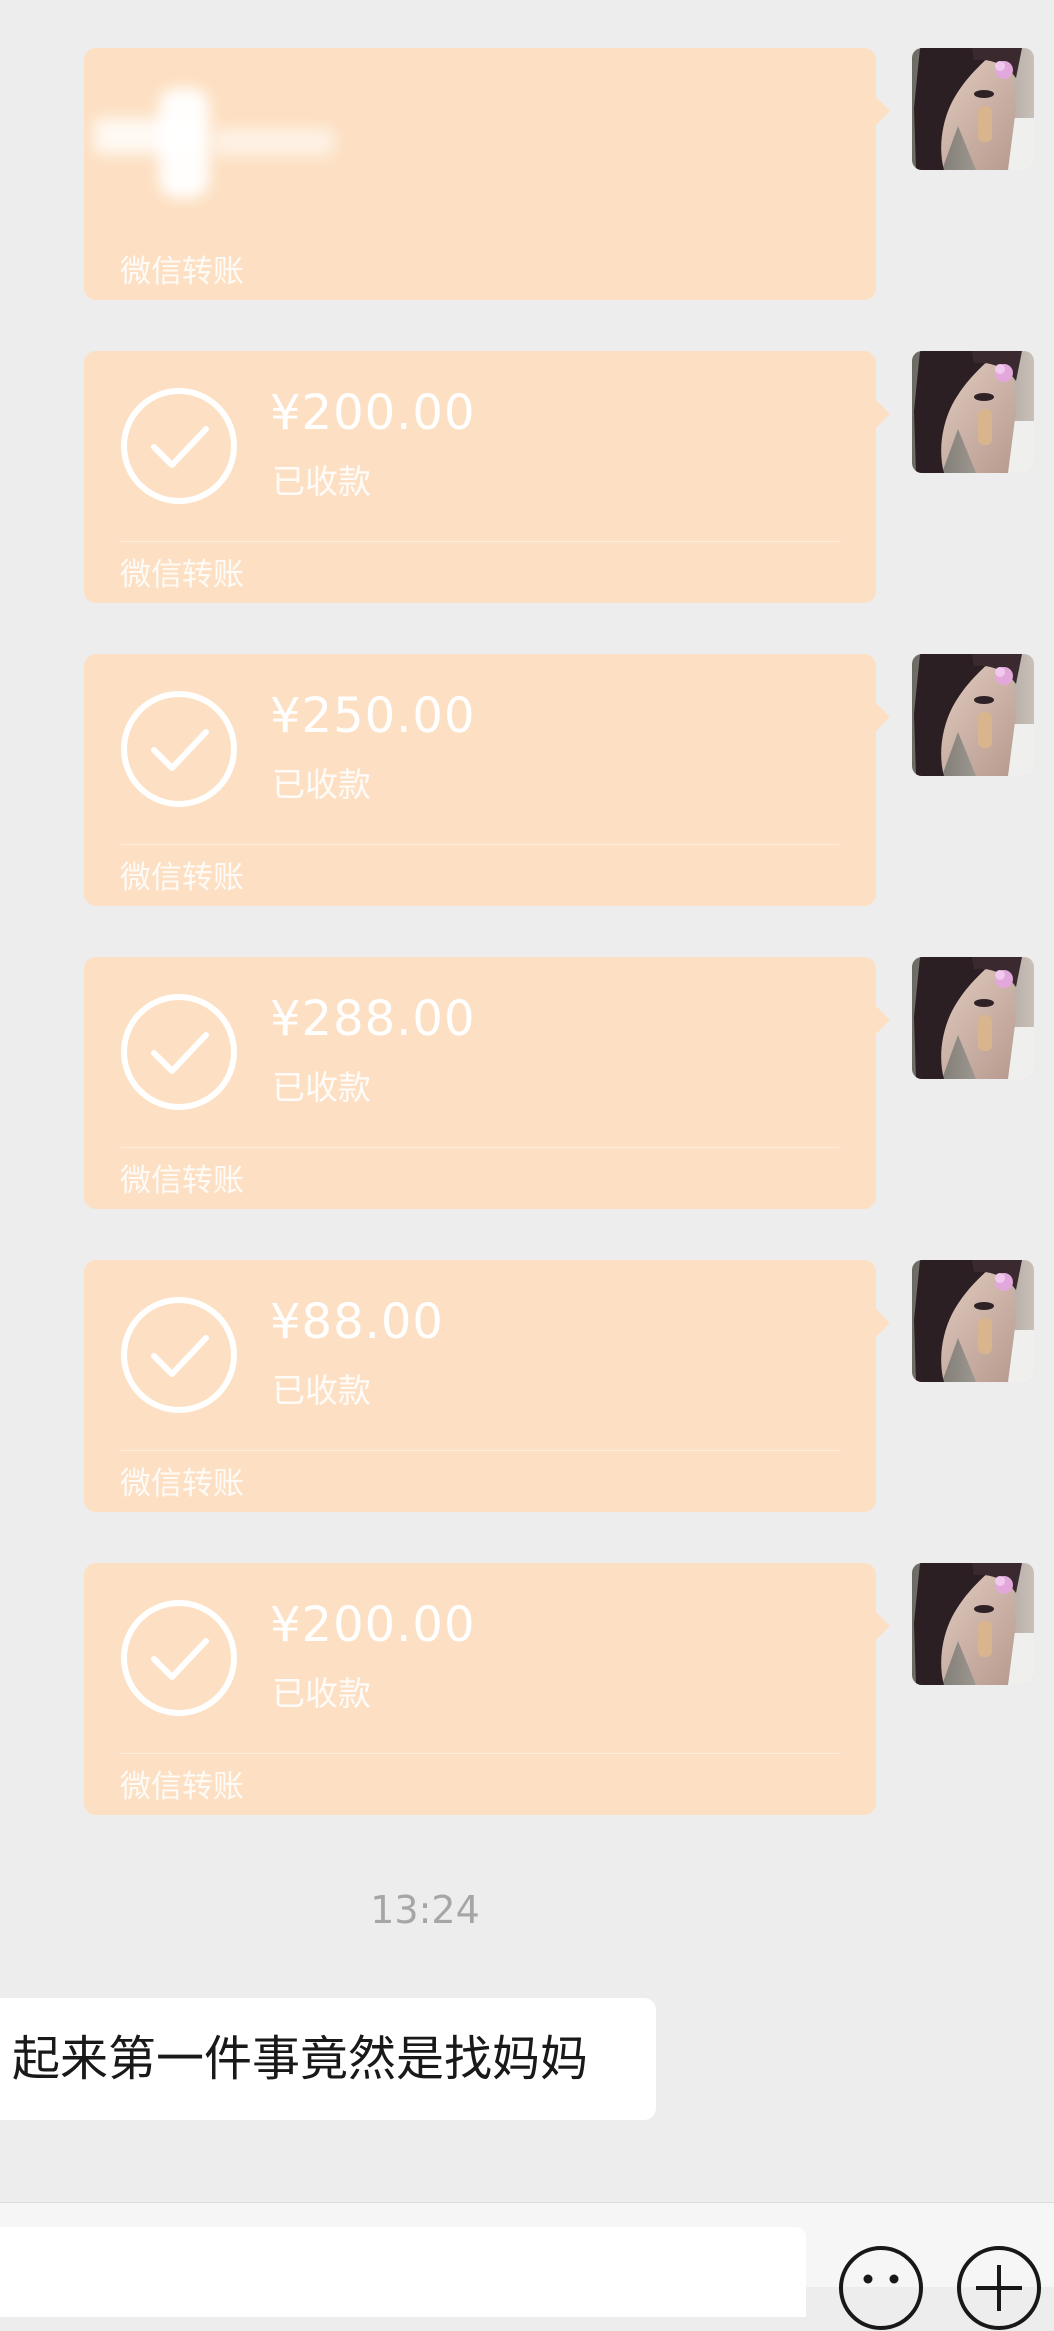 The width and height of the screenshot is (1054, 2331). I want to click on transfer-message-row: ¥288.00 已收款 微信转账, so click(527, 1083).